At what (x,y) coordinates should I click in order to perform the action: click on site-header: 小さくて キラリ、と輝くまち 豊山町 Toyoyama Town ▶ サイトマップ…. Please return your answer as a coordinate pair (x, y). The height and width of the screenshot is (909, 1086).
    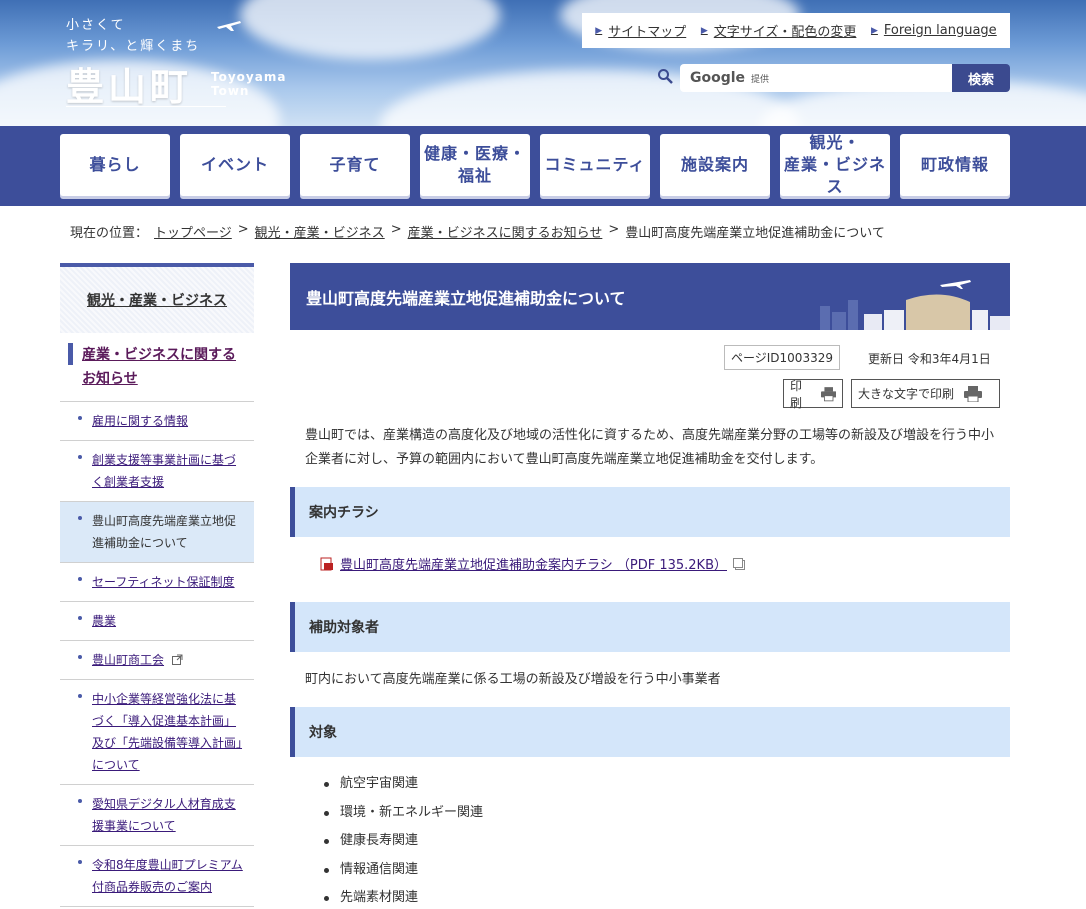
    Looking at the image, I should click on (543, 63).